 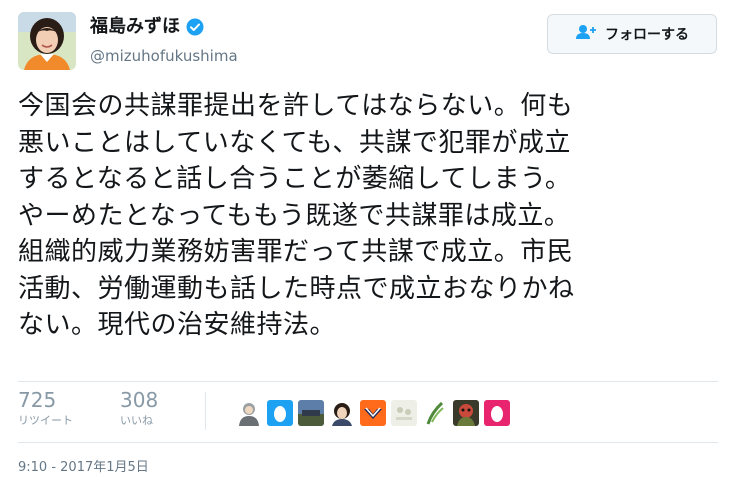 I want to click on retweet-count: 725, so click(x=37, y=400).